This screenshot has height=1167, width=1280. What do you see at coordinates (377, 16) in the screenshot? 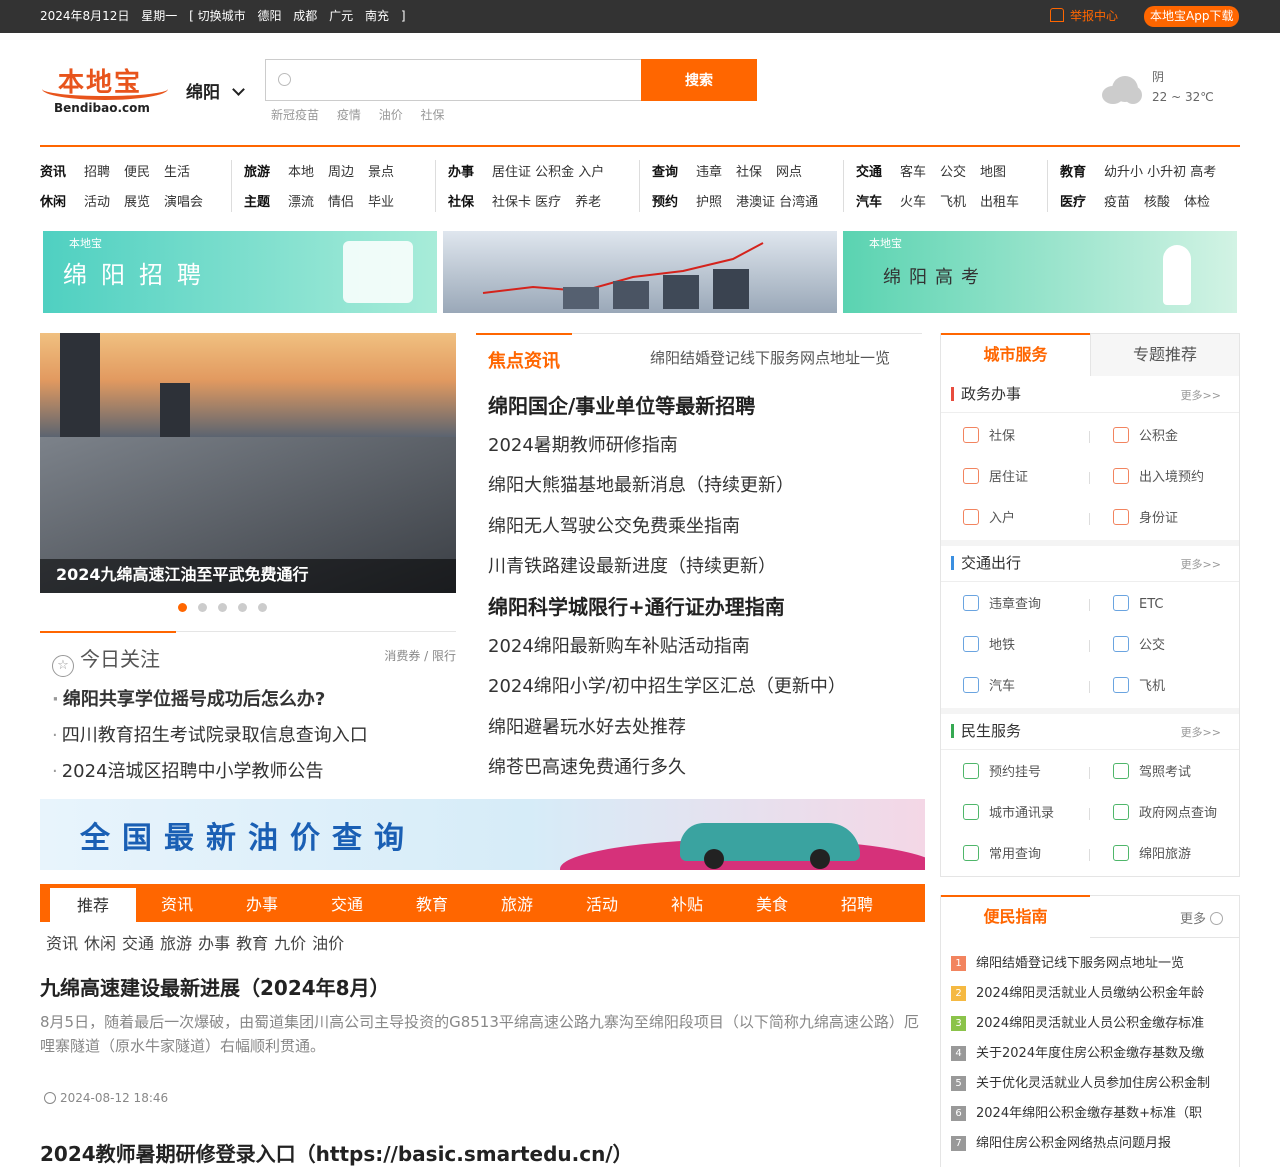
I see `city-link-nanchong: 南充` at bounding box center [377, 16].